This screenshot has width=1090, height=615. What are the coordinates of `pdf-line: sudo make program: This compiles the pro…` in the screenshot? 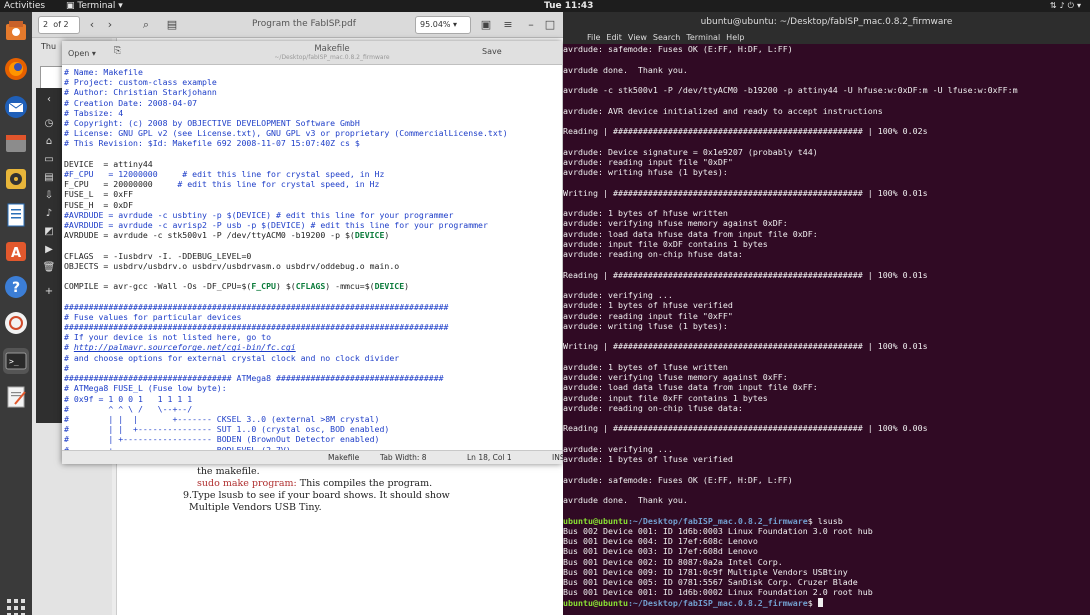 It's located at (314, 483).